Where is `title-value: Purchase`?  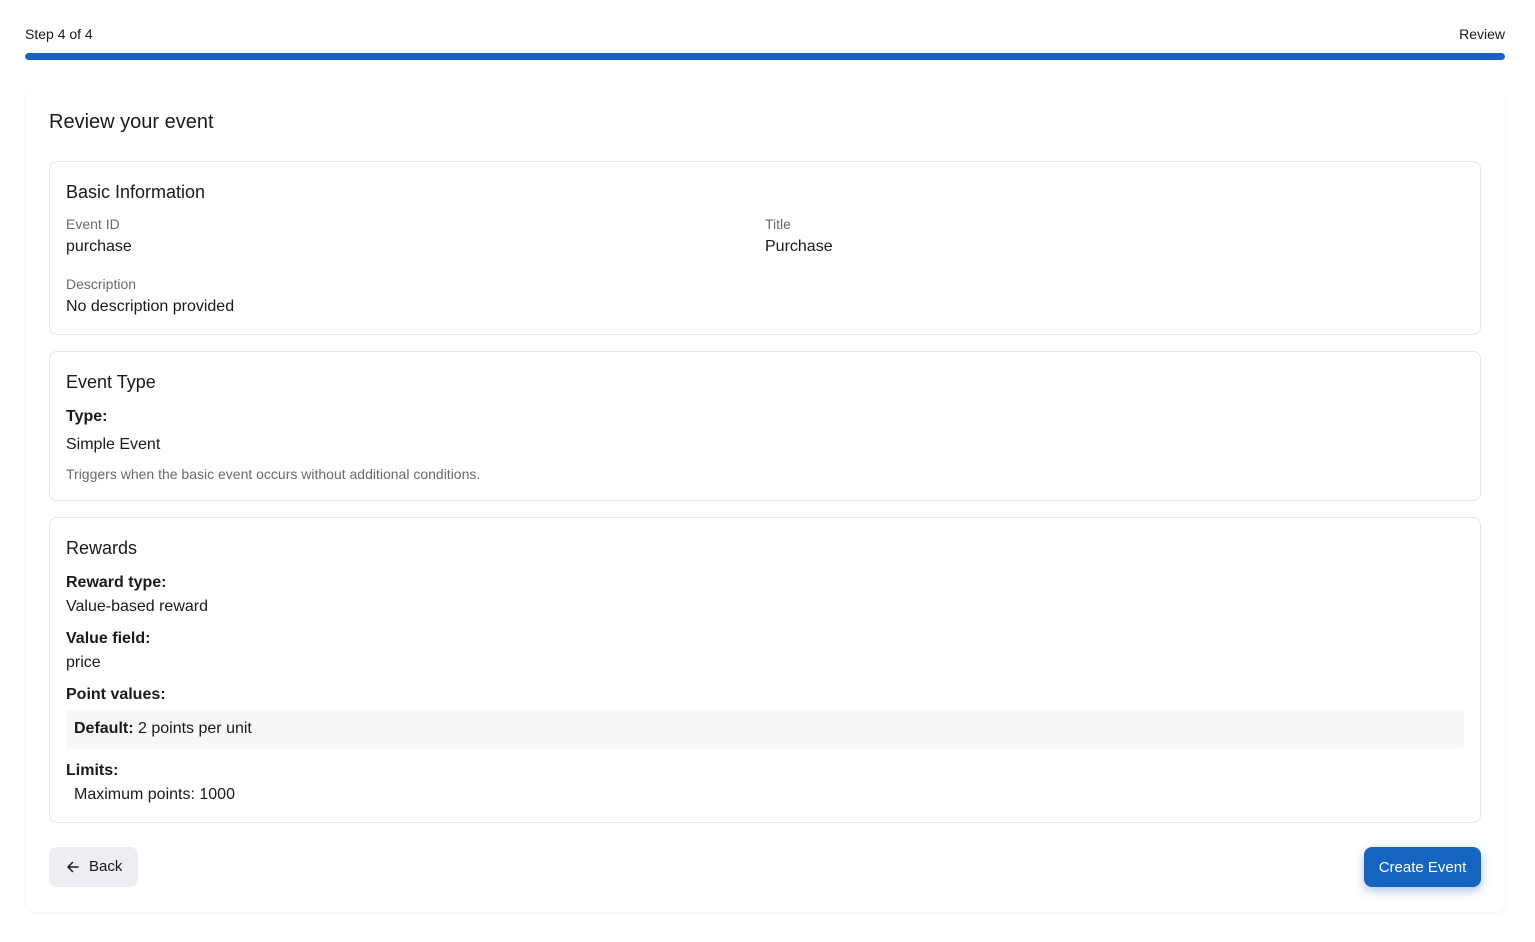
title-value: Purchase is located at coordinates (799, 246).